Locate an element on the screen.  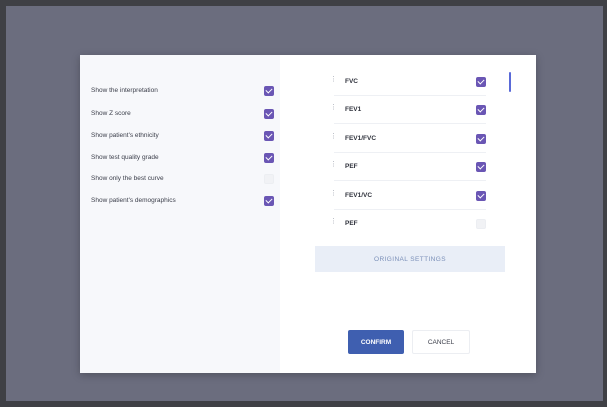
option-label: Show patient's demographics is located at coordinates (133, 200).